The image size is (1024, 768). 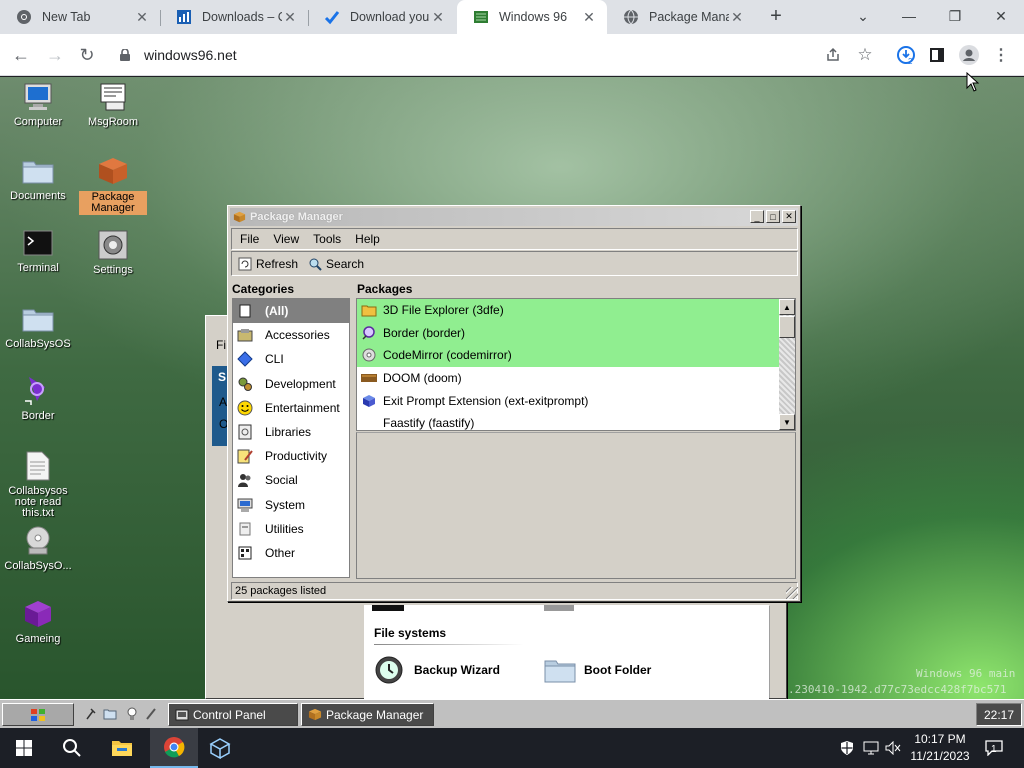 What do you see at coordinates (568, 333) in the screenshot?
I see `package-item-border: Border (border)` at bounding box center [568, 333].